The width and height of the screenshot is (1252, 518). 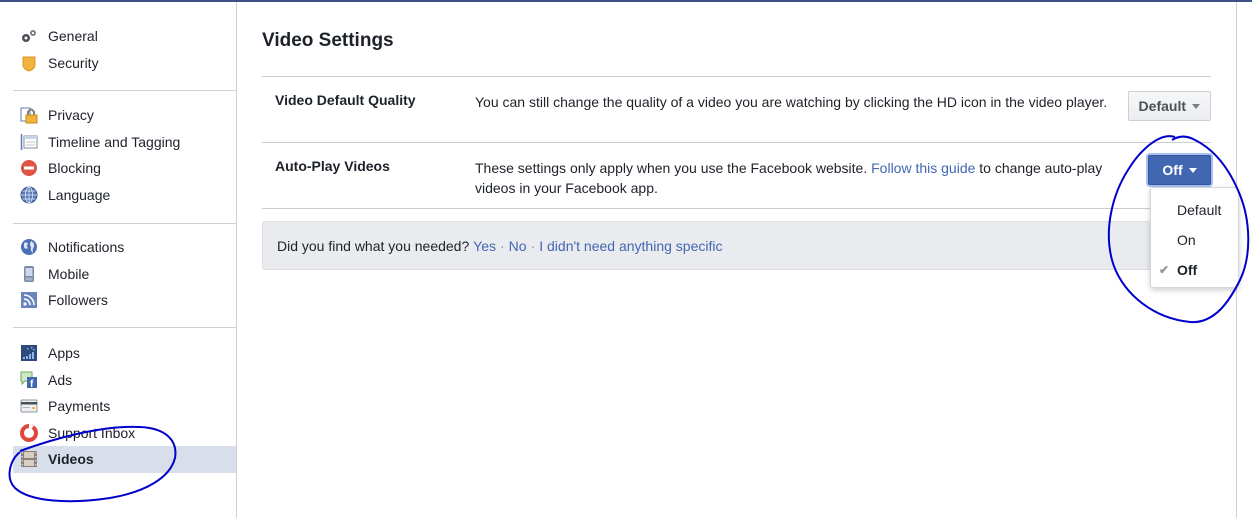 I want to click on sidebar-item-label: Apps, so click(x=64, y=353).